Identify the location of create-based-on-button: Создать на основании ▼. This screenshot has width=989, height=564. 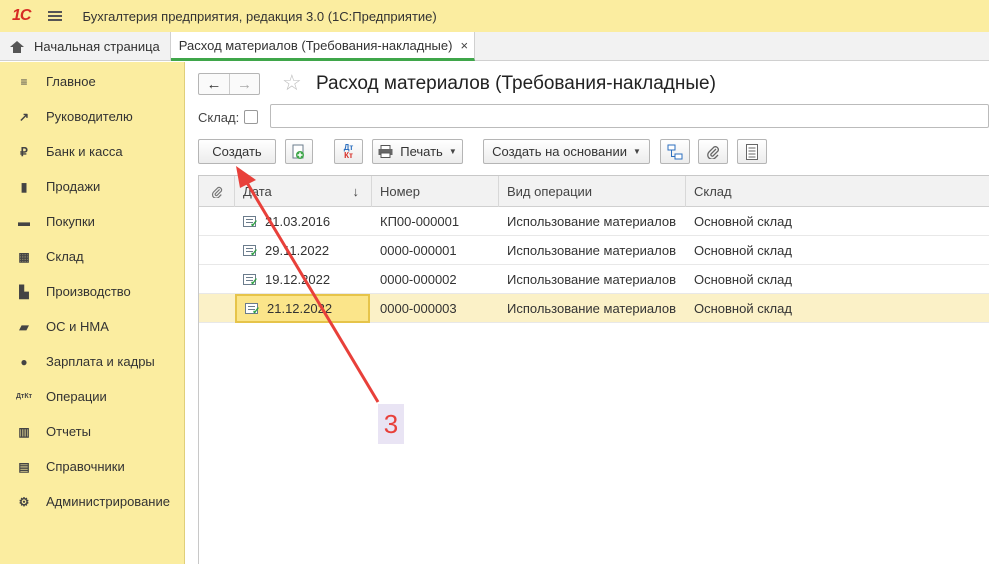
(566, 151).